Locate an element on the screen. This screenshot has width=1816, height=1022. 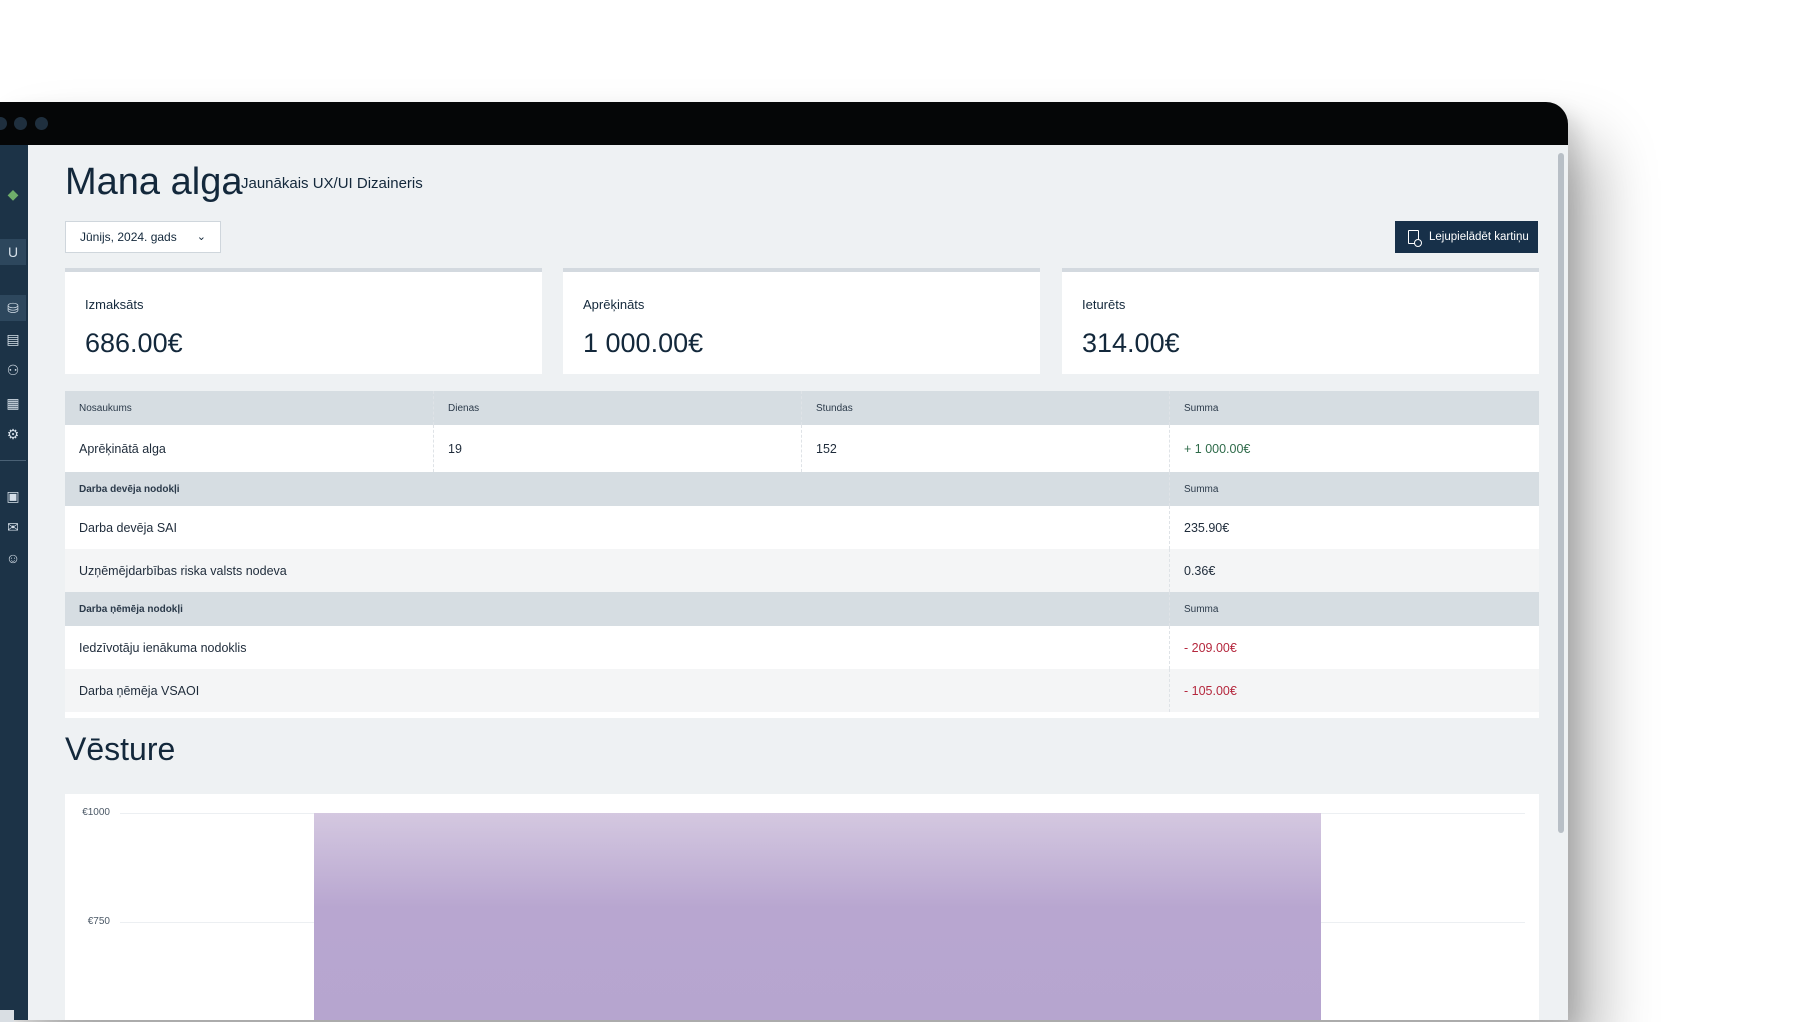
documents-nav-icon: ▤ is located at coordinates (13, 339).